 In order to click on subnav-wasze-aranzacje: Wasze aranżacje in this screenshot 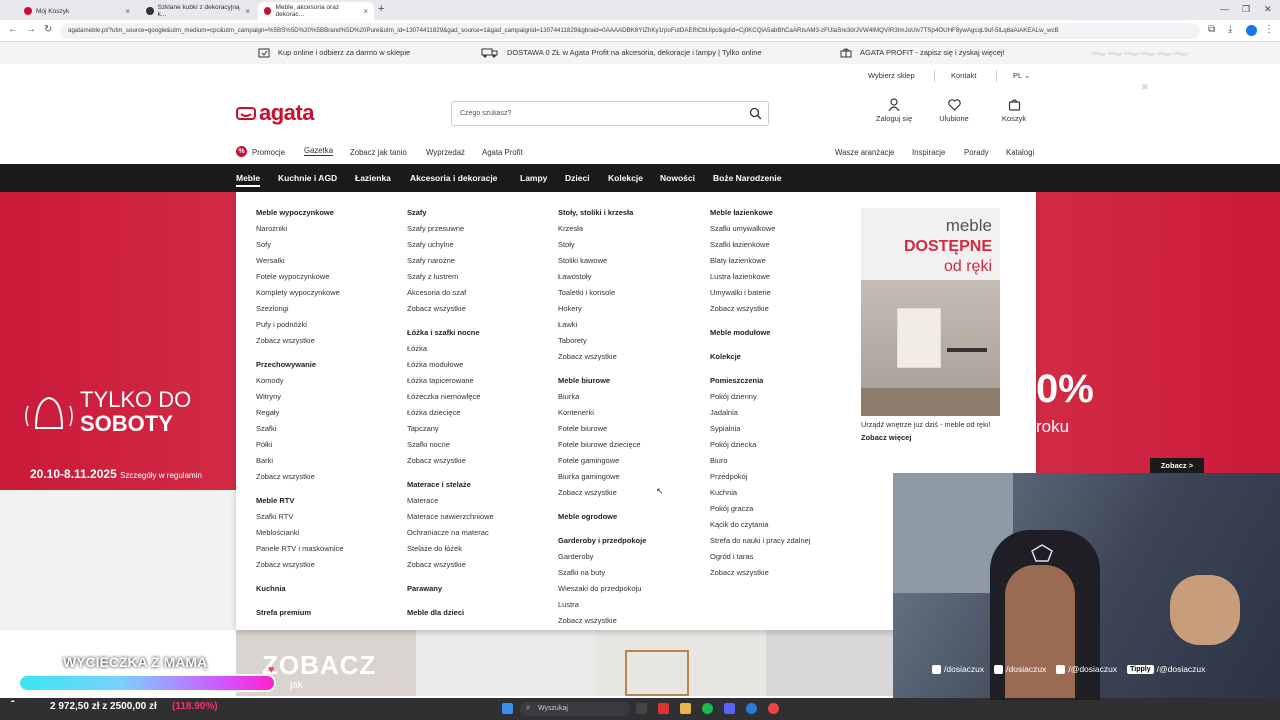, I will do `click(865, 152)`.